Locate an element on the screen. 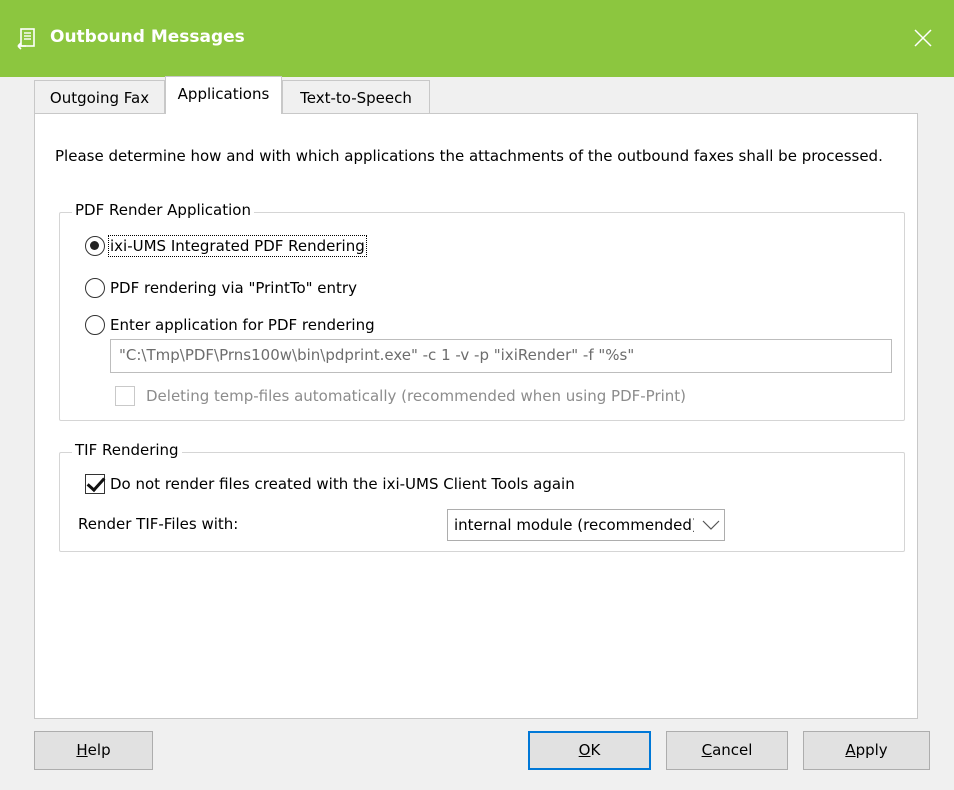  apply-button: Apply is located at coordinates (866, 750).